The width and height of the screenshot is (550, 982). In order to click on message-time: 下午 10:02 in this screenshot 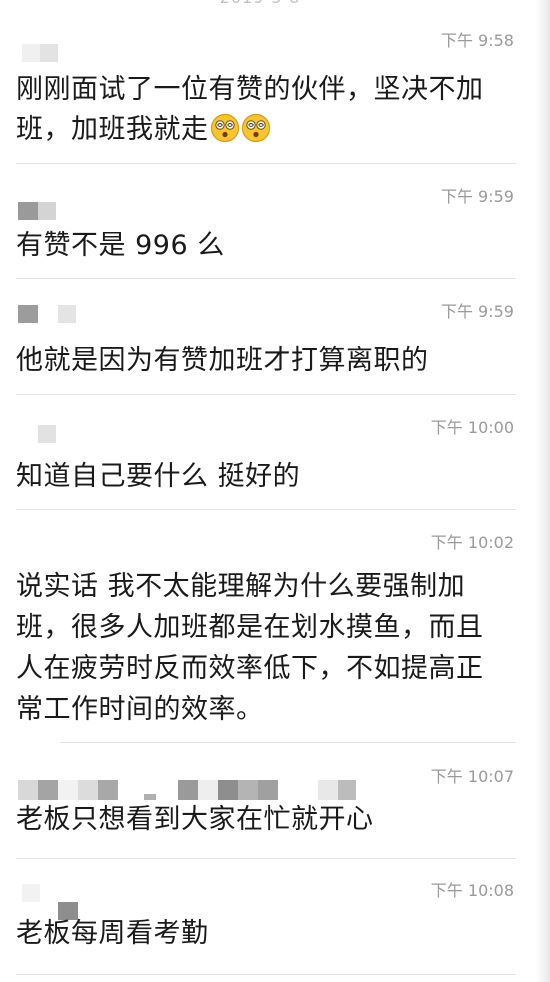, I will do `click(472, 542)`.